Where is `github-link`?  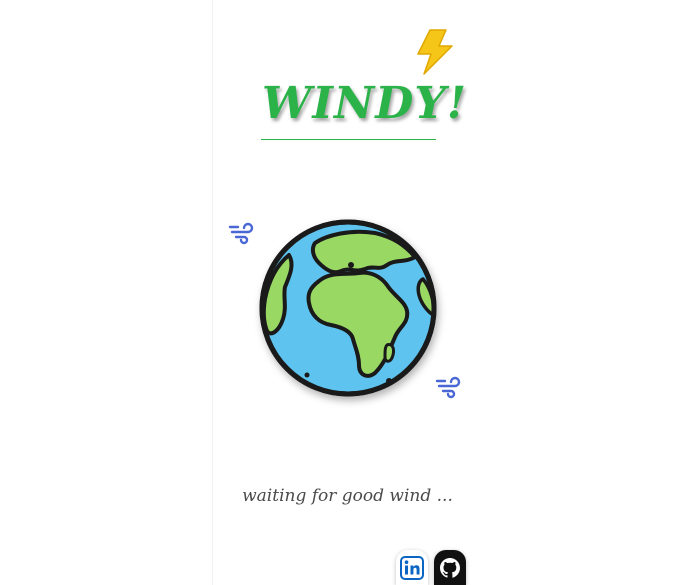
github-link is located at coordinates (450, 567).